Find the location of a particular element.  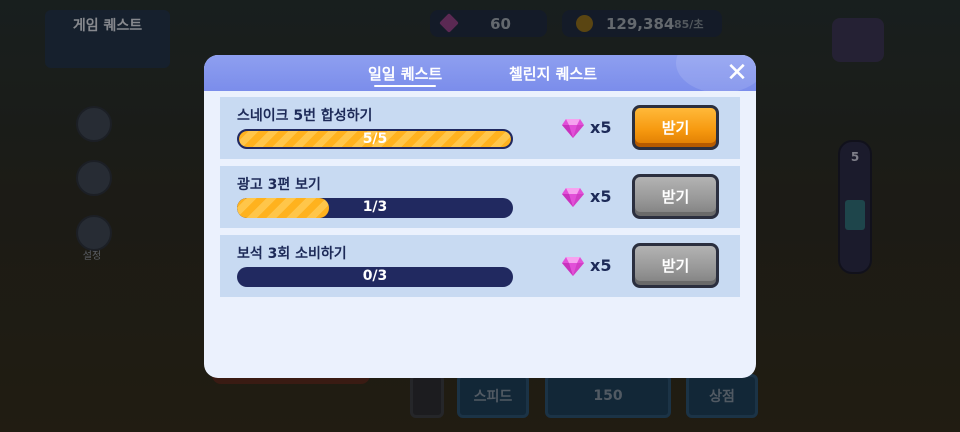

quest-progress-bar: 5/5 is located at coordinates (375, 139).